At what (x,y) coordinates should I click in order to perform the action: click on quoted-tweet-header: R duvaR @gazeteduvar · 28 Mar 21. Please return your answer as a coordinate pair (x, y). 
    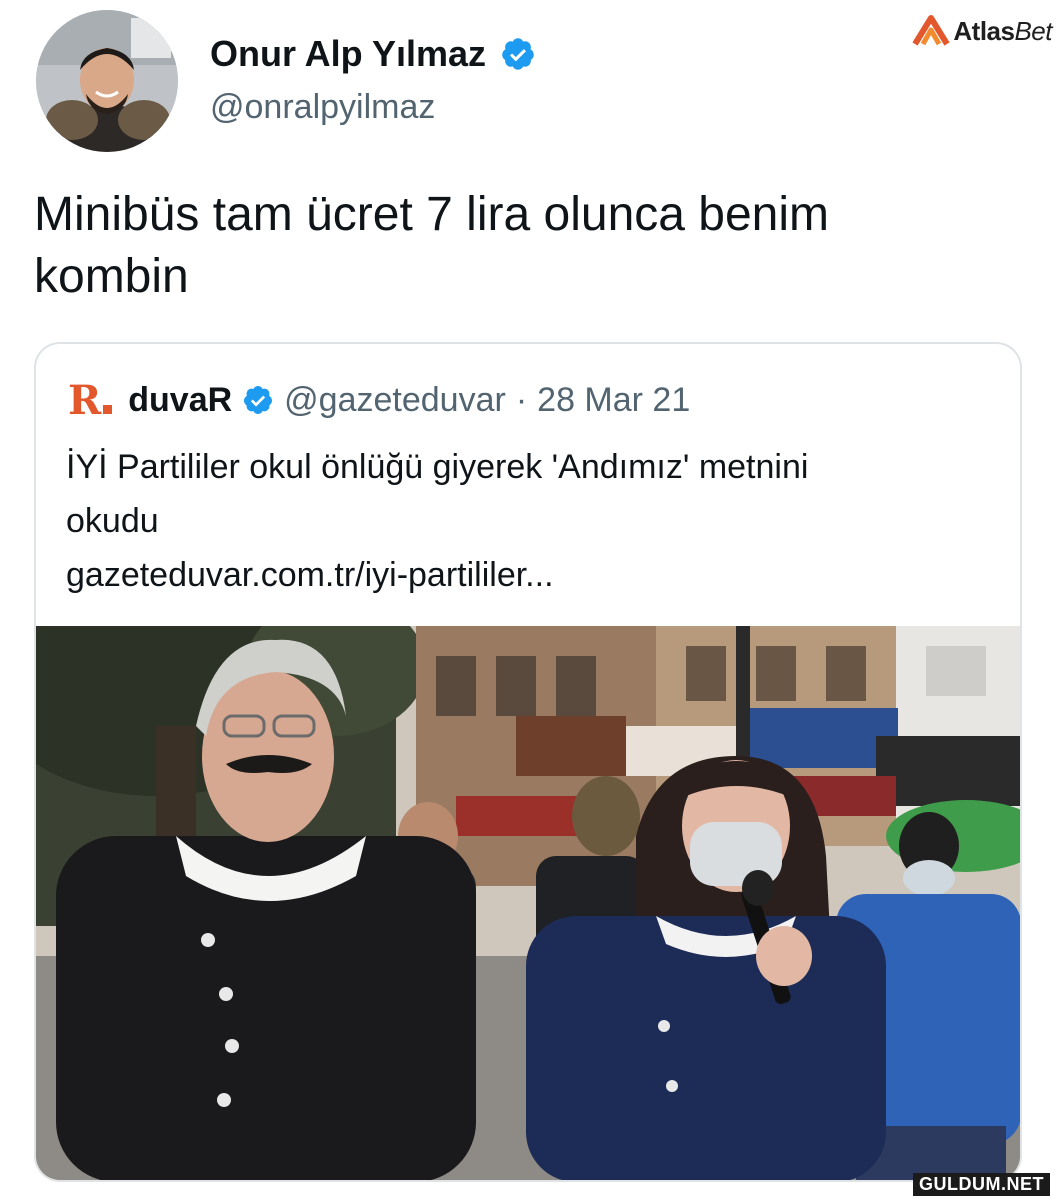
    Looking at the image, I should click on (379, 400).